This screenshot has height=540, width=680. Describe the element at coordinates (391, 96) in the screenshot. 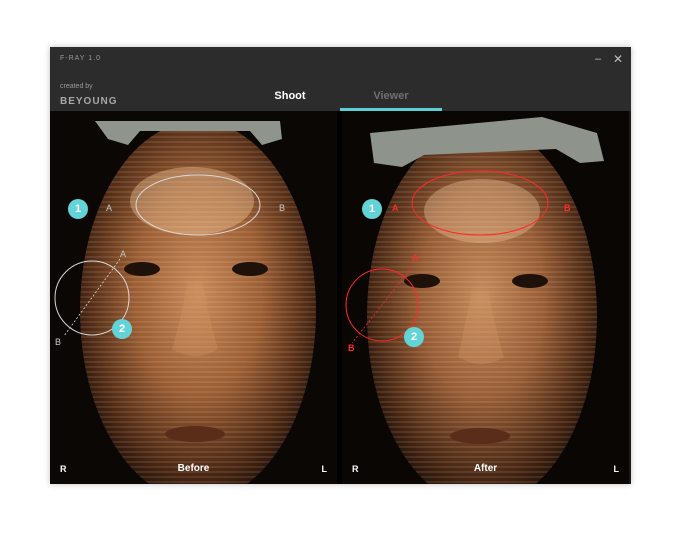

I see `tab-viewer-label: Viewer` at that location.